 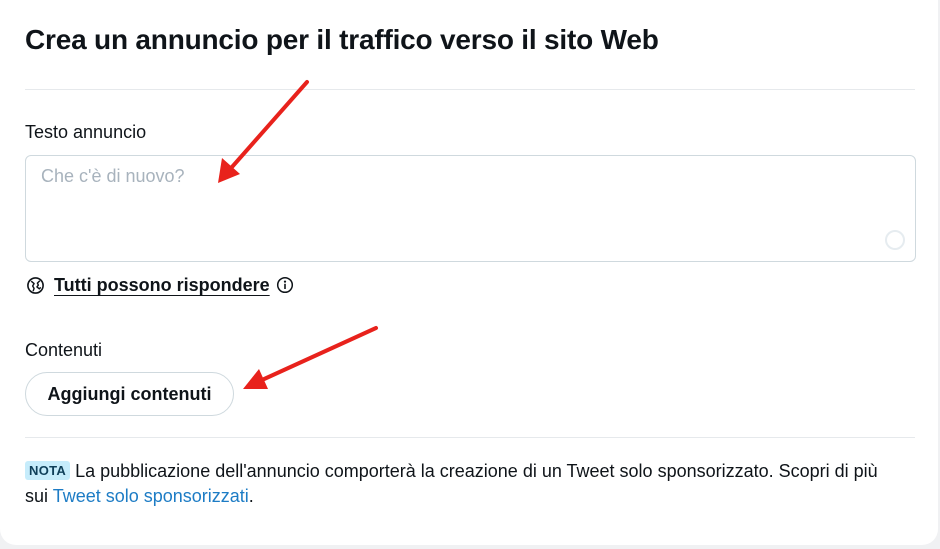 What do you see at coordinates (129, 394) in the screenshot?
I see `add-contents-button: Aggiungi contenuti` at bounding box center [129, 394].